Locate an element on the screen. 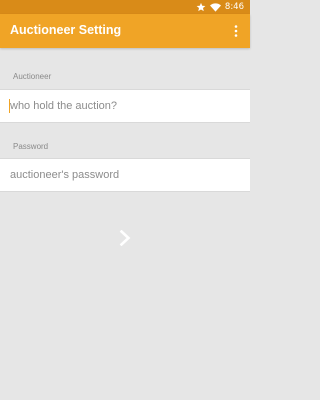 The height and width of the screenshot is (400, 320). more-vert-icon is located at coordinates (236, 31).